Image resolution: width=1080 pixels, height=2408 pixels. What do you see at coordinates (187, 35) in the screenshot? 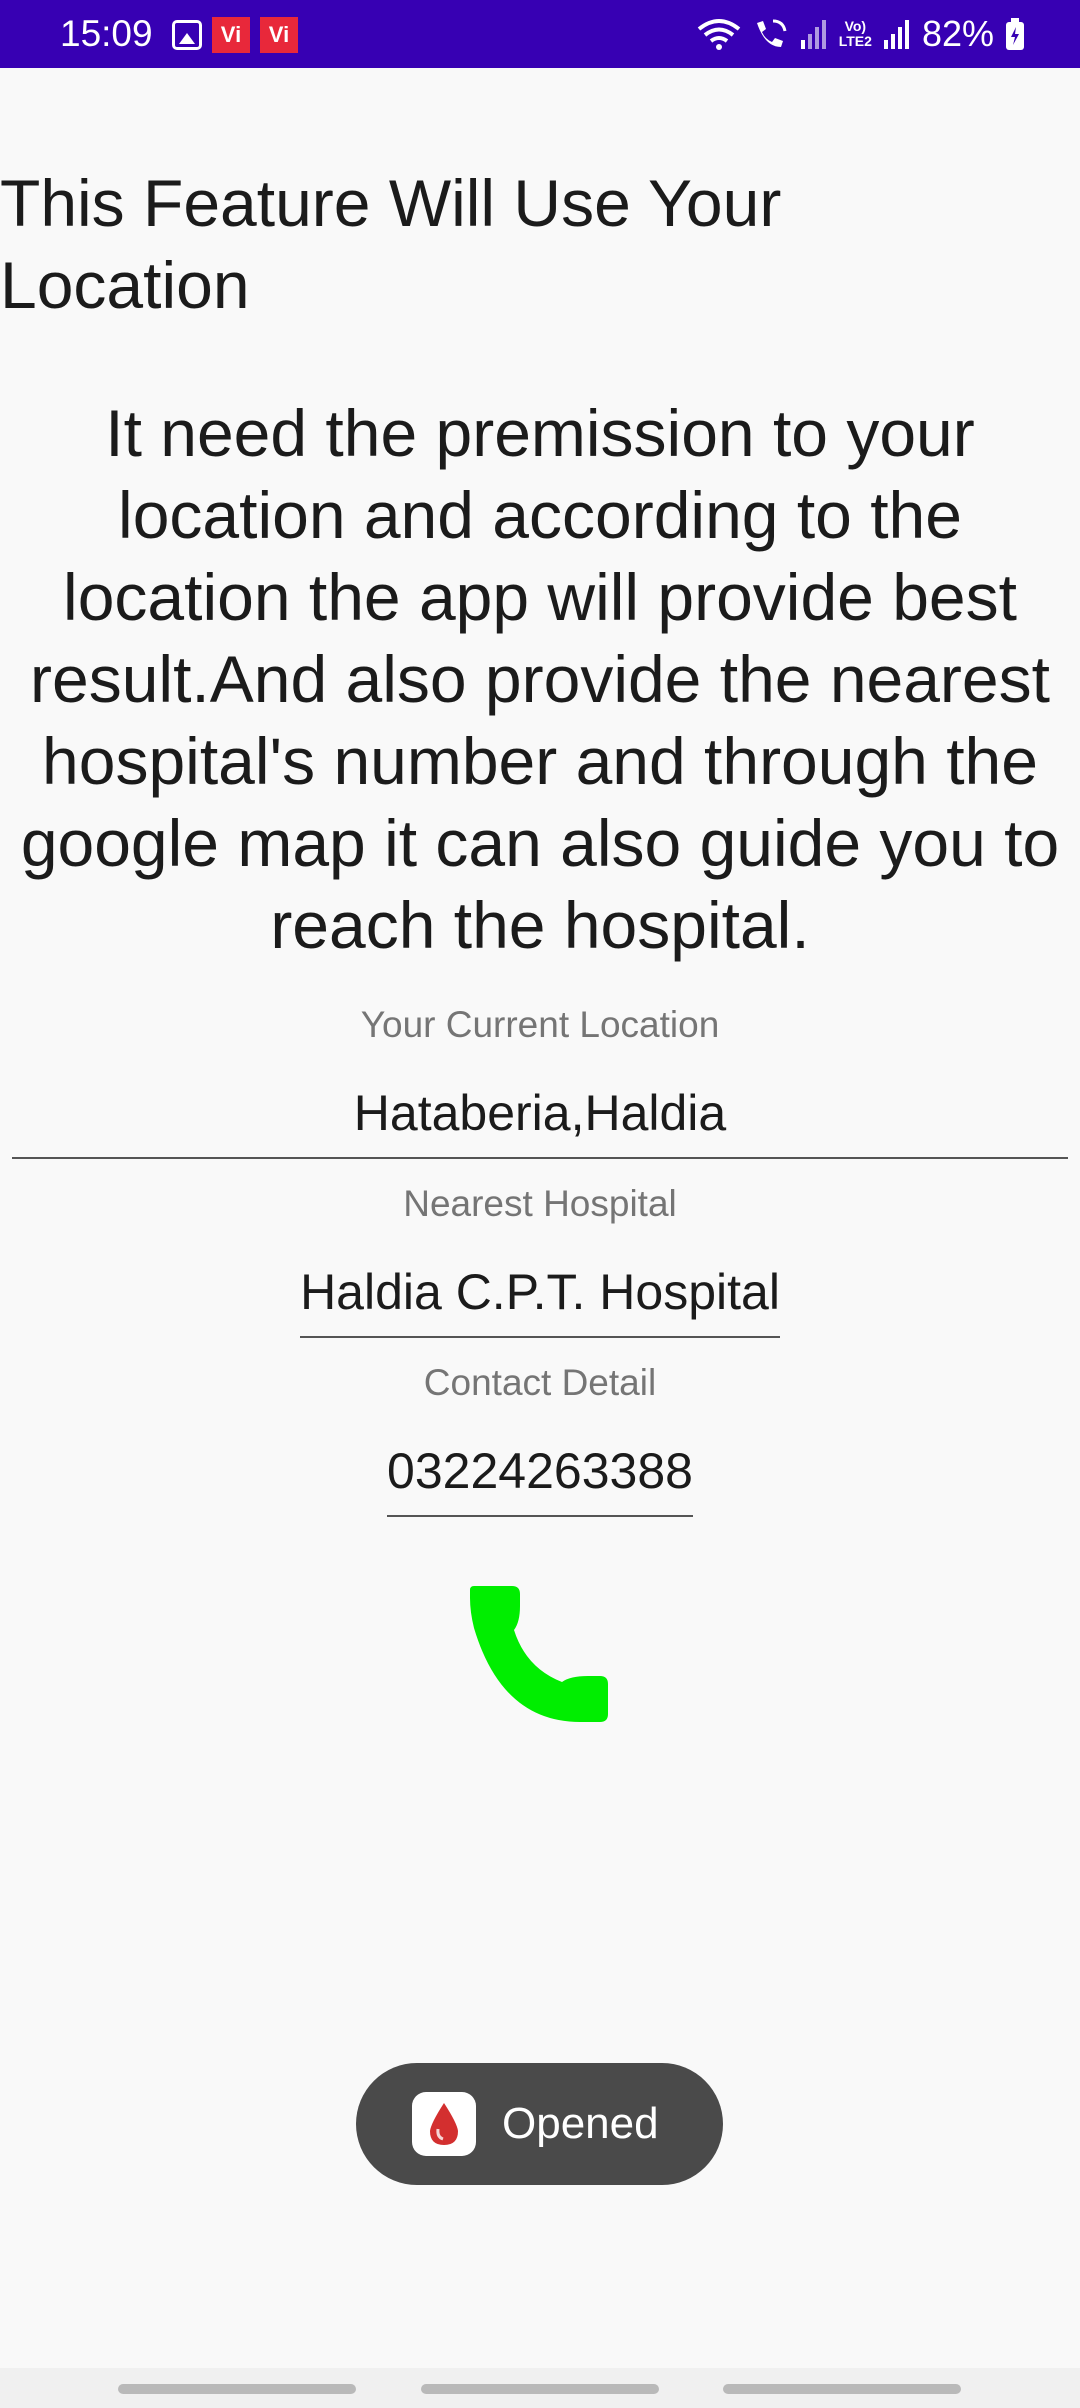
I see `gallery-icon` at bounding box center [187, 35].